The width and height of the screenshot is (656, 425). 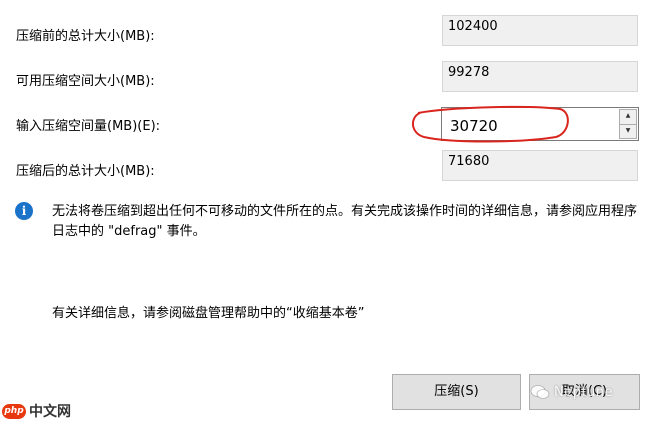 What do you see at coordinates (456, 392) in the screenshot?
I see `shrink-button: 压缩(S)` at bounding box center [456, 392].